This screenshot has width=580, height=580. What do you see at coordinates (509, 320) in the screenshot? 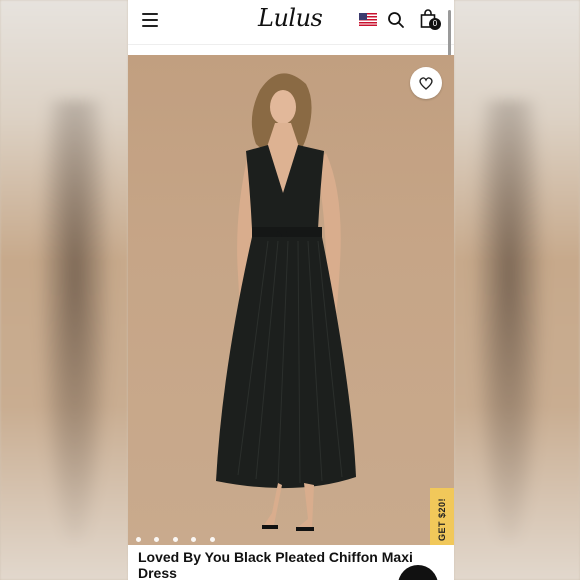
I see `blurred-figure-right` at bounding box center [509, 320].